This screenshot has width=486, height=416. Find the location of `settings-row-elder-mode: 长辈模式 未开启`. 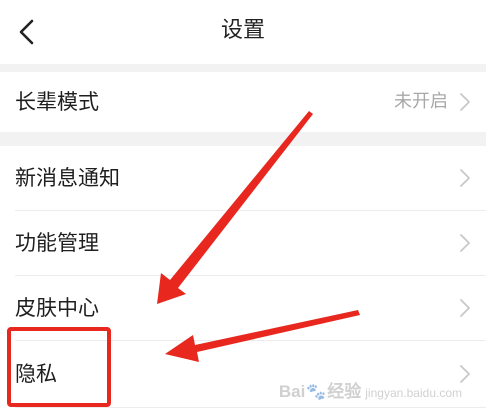

settings-row-elder-mode: 长辈模式 未开启 is located at coordinates (243, 102).